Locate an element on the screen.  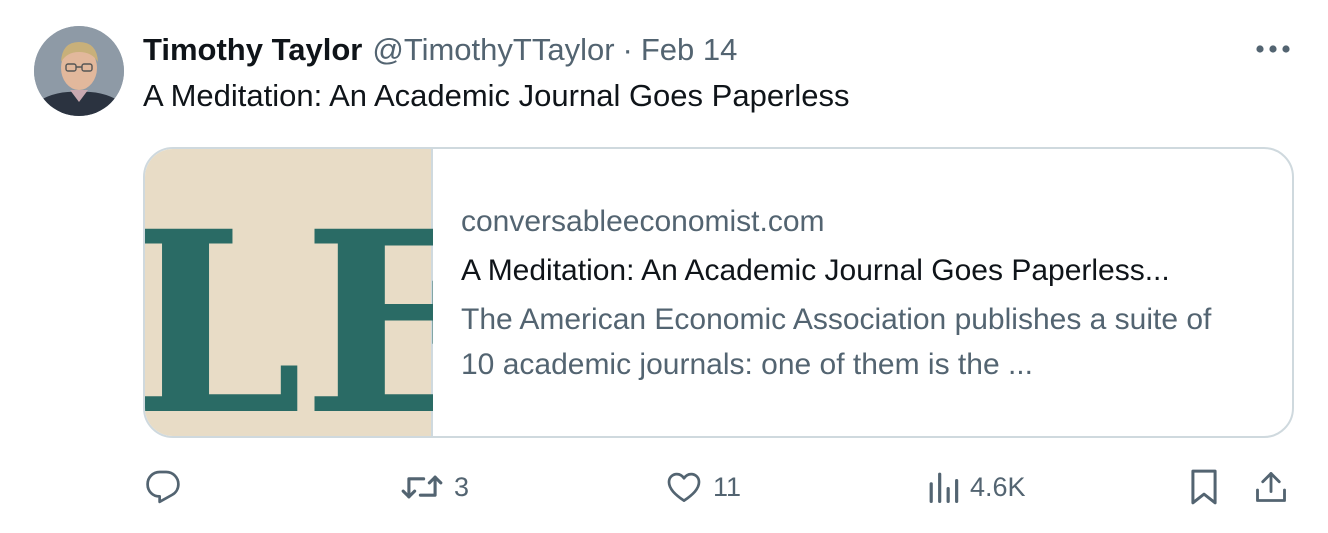
reply-button is located at coordinates (168, 487).